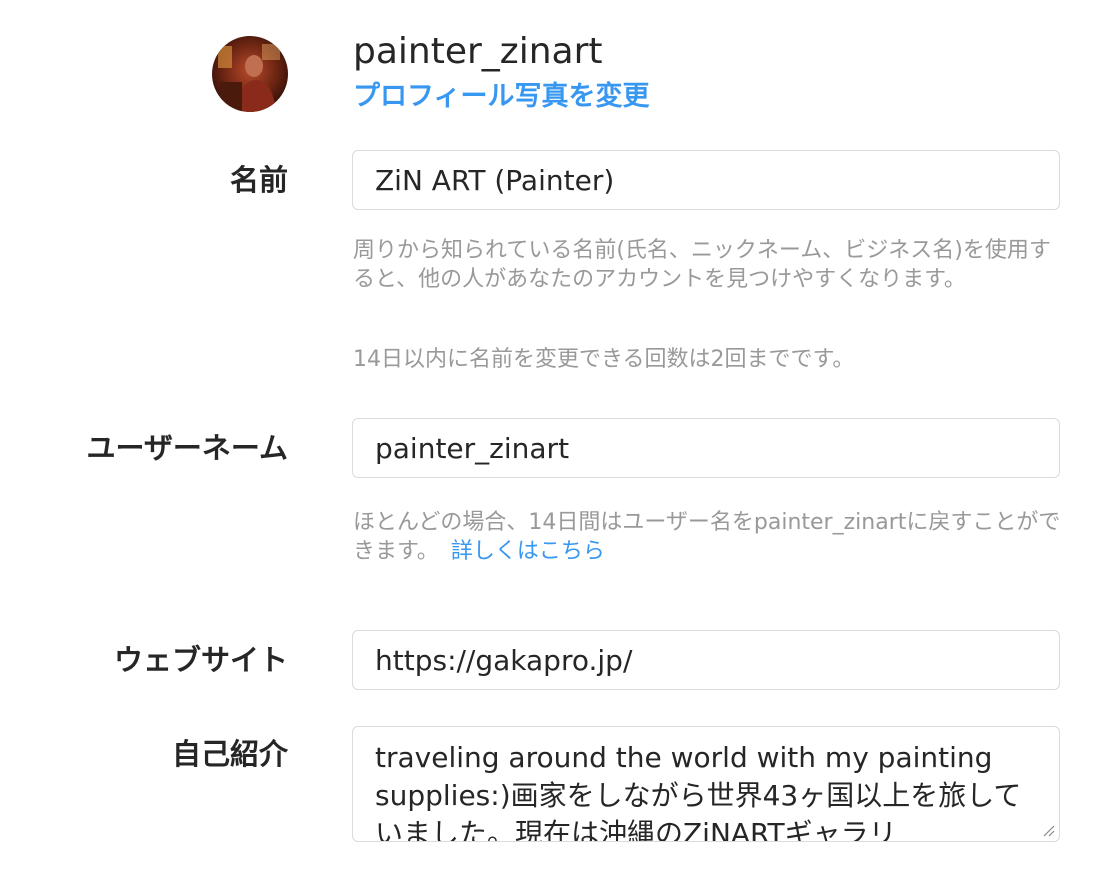  What do you see at coordinates (258, 180) in the screenshot?
I see `name-label: 名前` at bounding box center [258, 180].